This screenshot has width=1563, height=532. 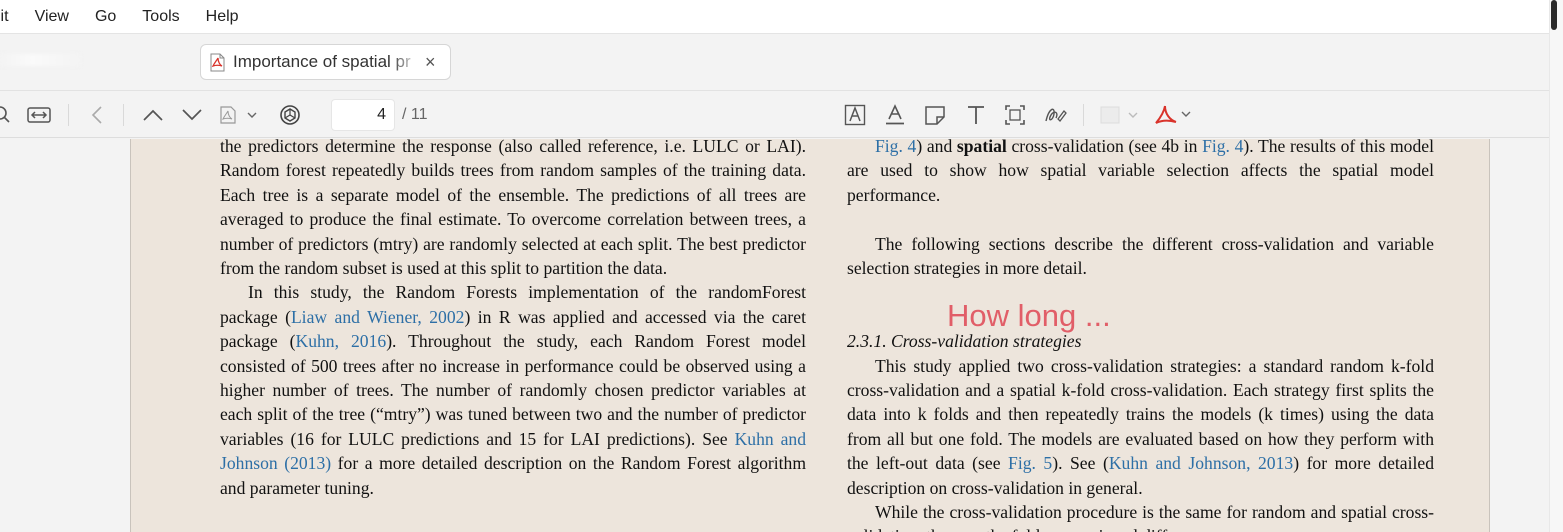 I want to click on sticky-note-icon, so click(x=935, y=115).